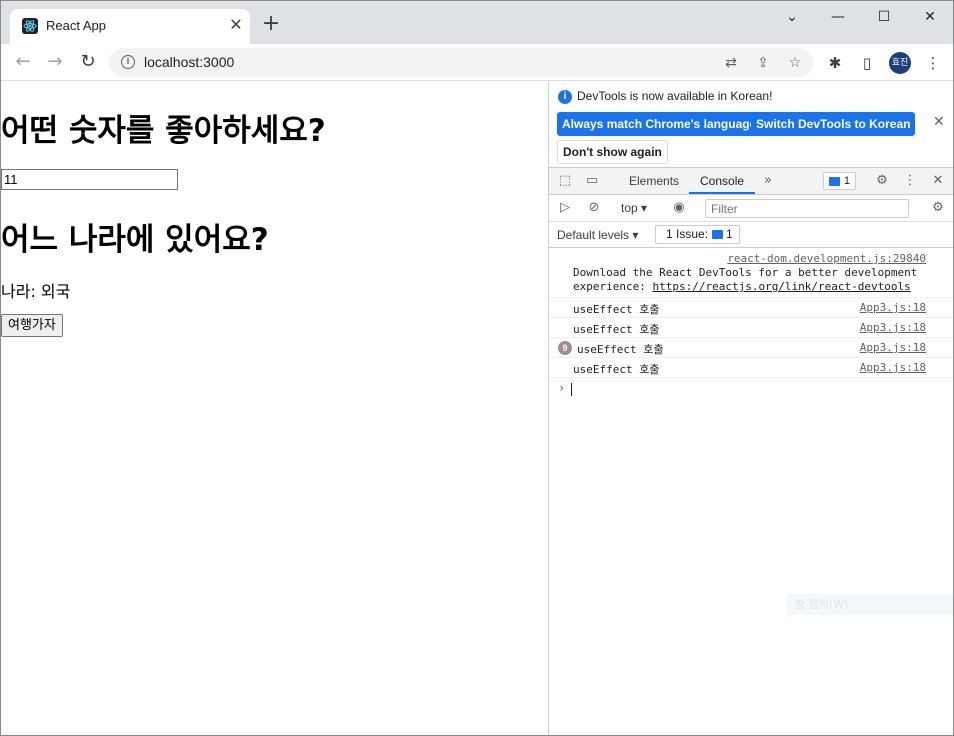 This screenshot has width=954, height=736. What do you see at coordinates (594, 208) in the screenshot?
I see `clear-console-icon: ⊘` at bounding box center [594, 208].